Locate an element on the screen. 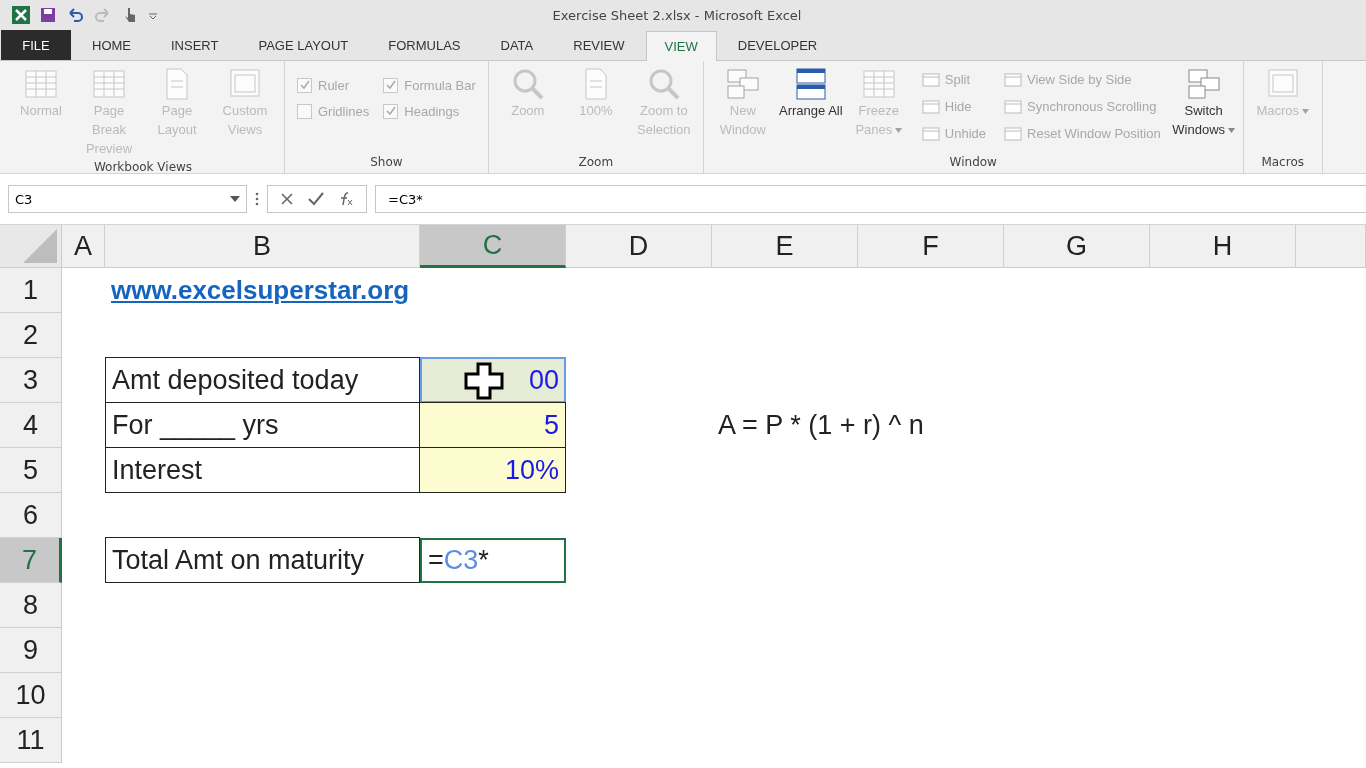 The image size is (1366, 768). column-header: E is located at coordinates (785, 246).